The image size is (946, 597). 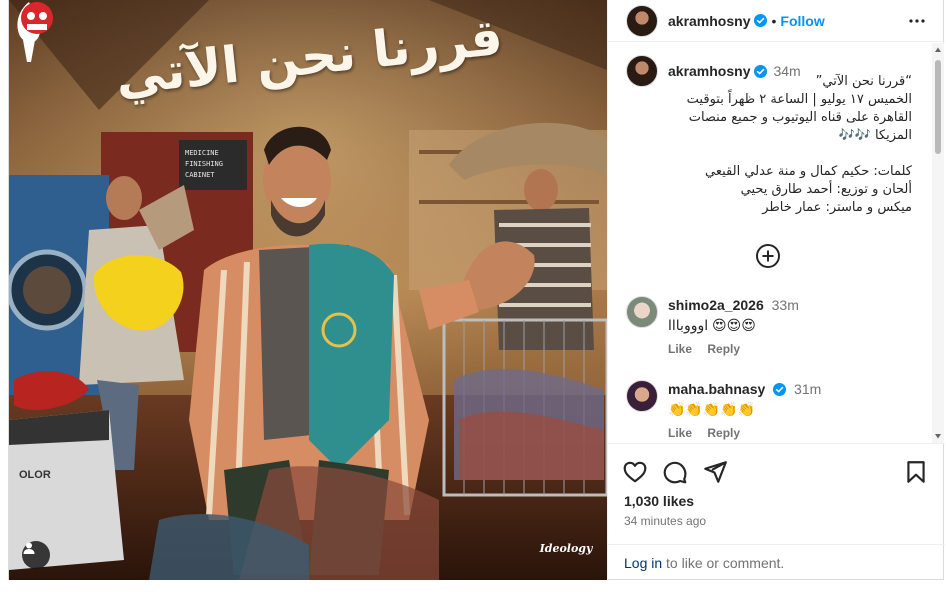 What do you see at coordinates (715, 472) in the screenshot?
I see `send-icon` at bounding box center [715, 472].